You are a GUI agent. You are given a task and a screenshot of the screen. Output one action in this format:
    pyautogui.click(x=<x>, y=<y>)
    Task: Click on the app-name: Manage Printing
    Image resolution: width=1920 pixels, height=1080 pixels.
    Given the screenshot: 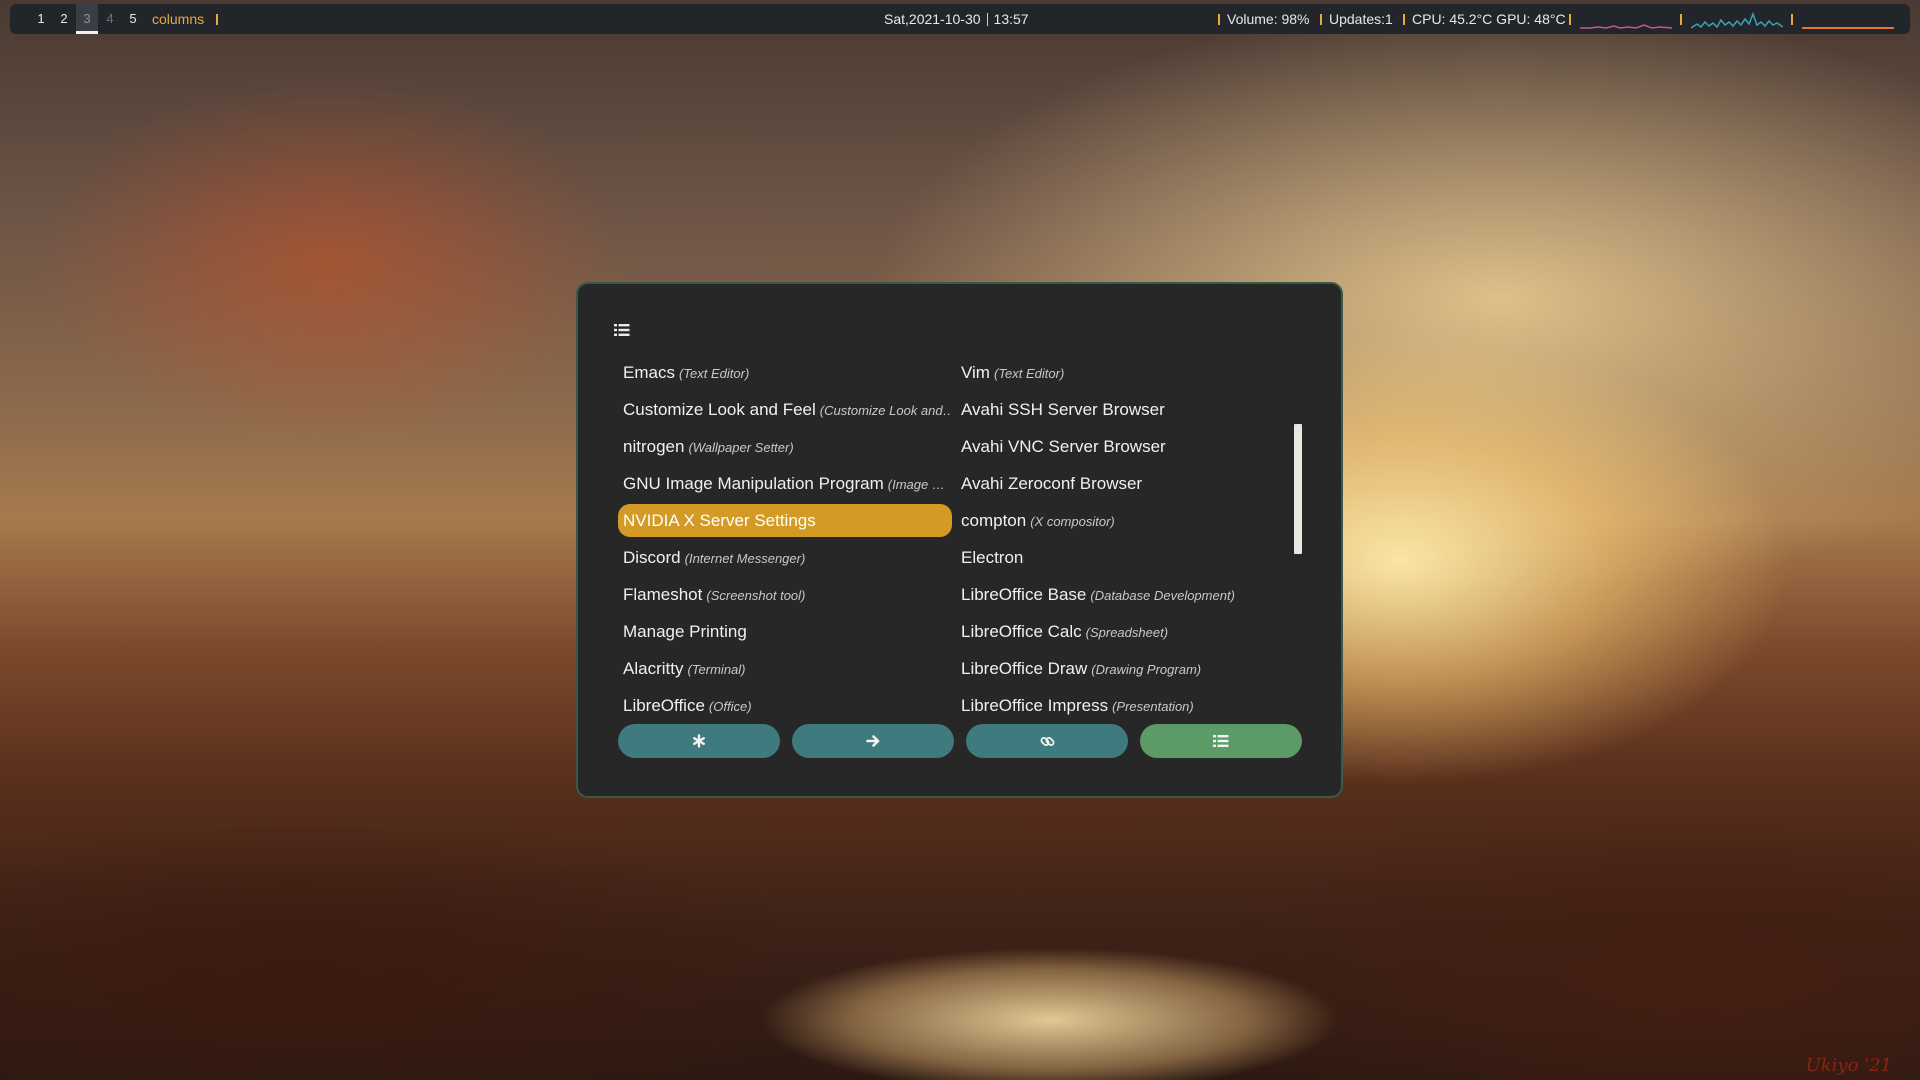 What is the action you would take?
    pyautogui.click(x=685, y=631)
    